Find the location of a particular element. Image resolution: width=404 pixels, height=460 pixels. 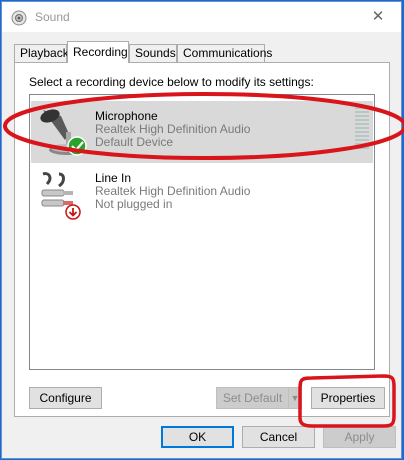

cancel-button: Cancel is located at coordinates (278, 437).